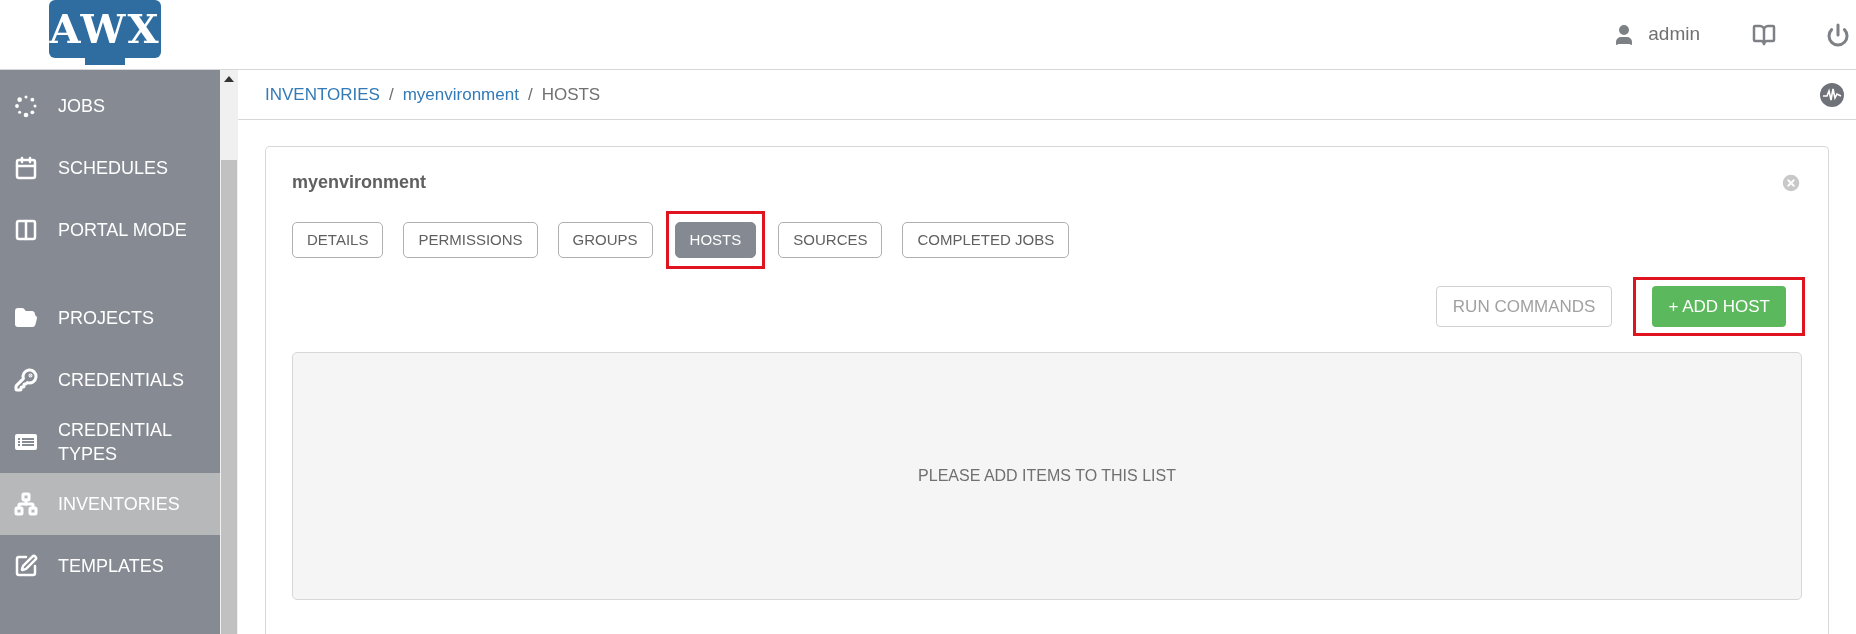  I want to click on tab: COMPLETED JOBS, so click(986, 240).